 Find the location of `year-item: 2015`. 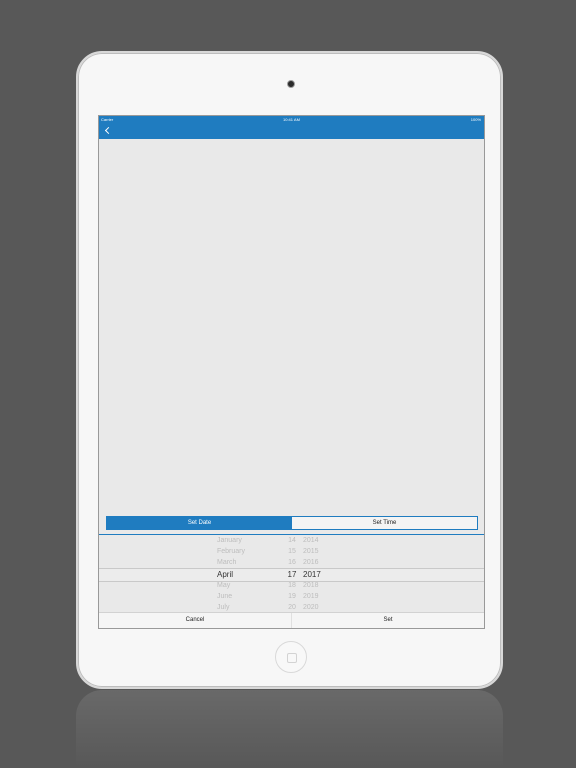

year-item: 2015 is located at coordinates (311, 551).